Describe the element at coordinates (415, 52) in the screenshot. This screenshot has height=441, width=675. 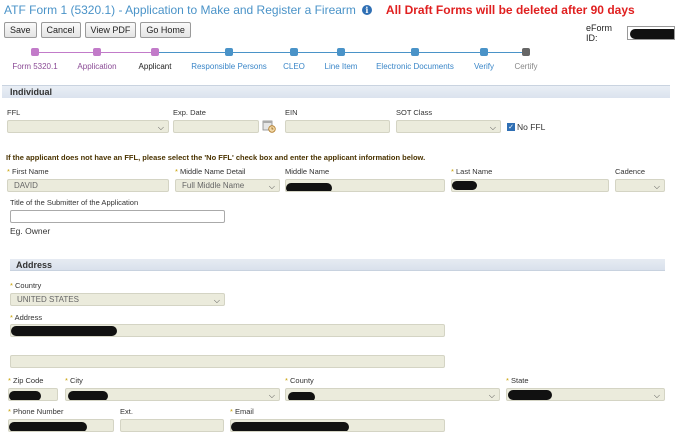
I see `step-node-documents` at that location.